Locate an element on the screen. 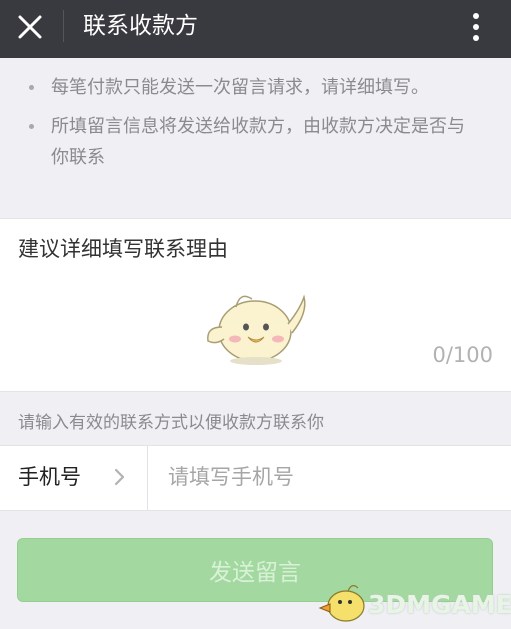 This screenshot has width=511, height=629. phone-input is located at coordinates (328, 477).